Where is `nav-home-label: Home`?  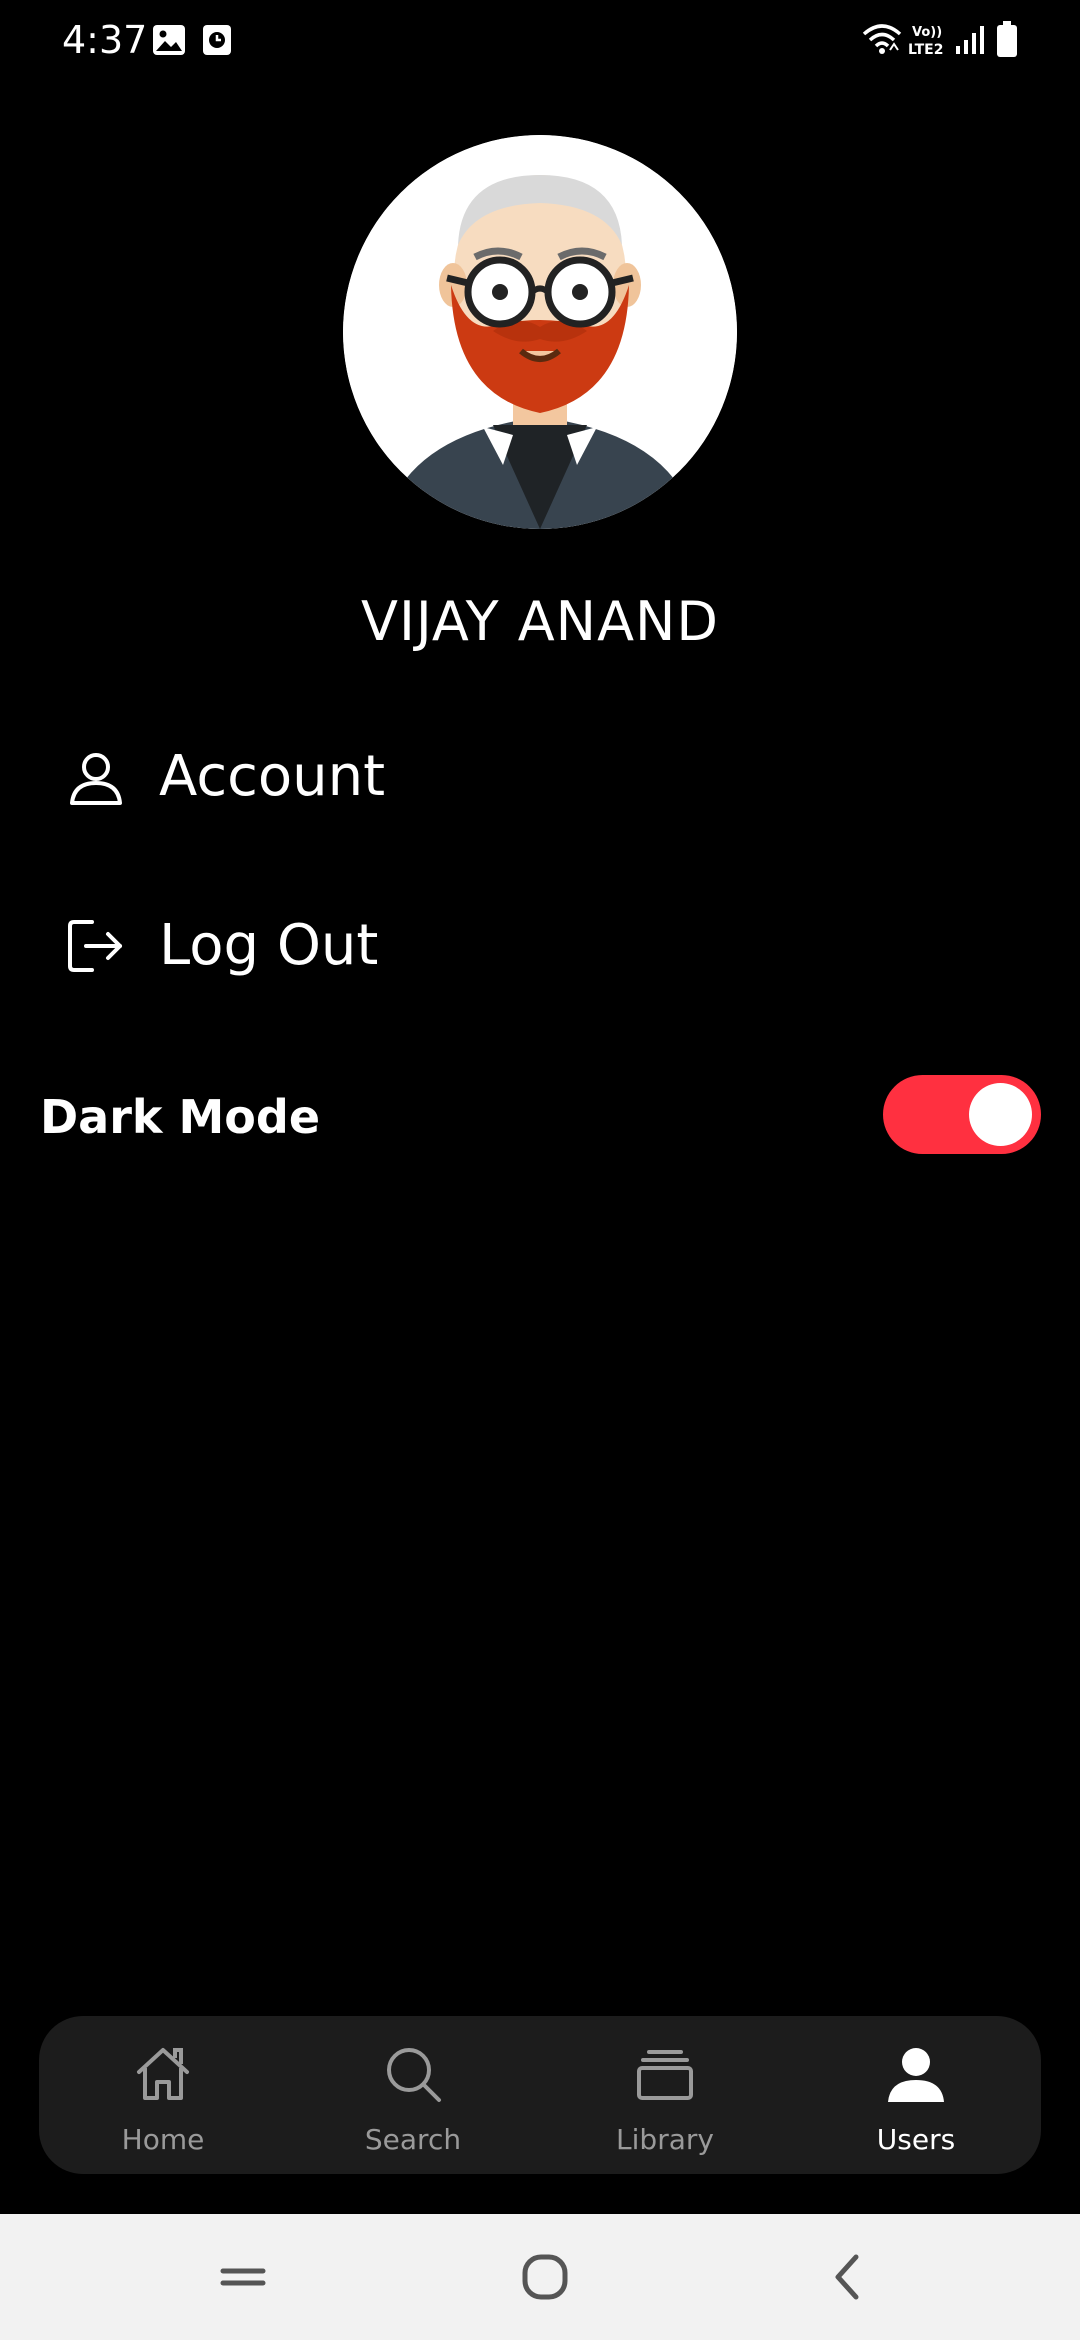
nav-home-label: Home is located at coordinates (163, 2139).